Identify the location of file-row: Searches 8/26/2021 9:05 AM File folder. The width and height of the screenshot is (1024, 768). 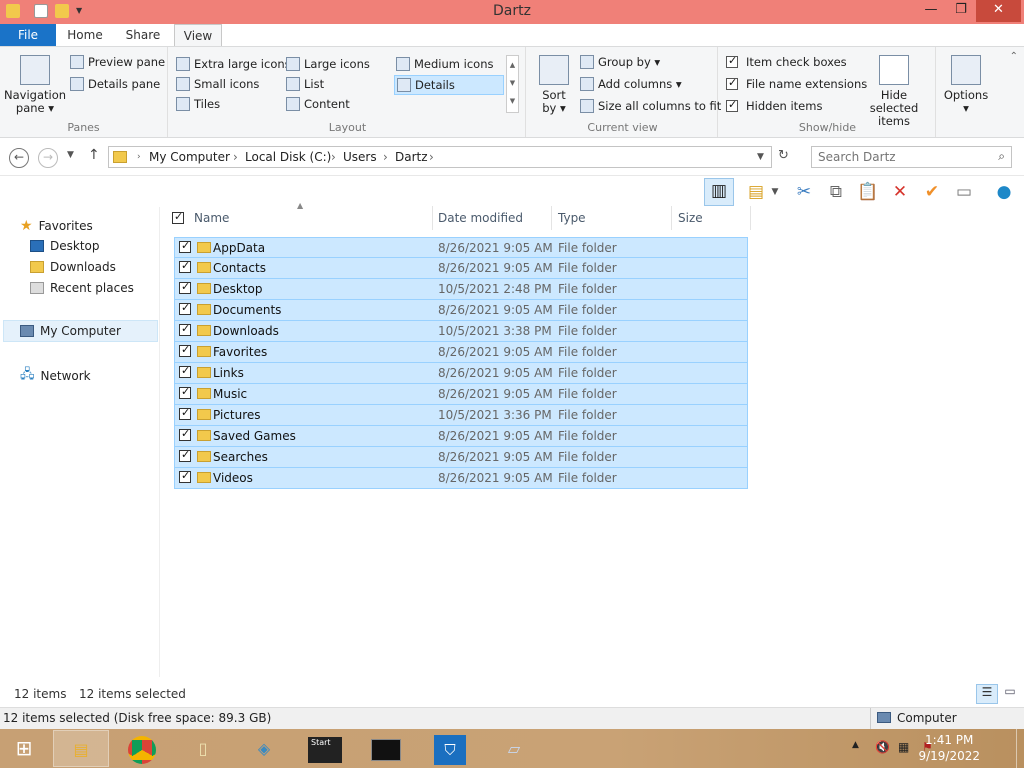
(461, 457).